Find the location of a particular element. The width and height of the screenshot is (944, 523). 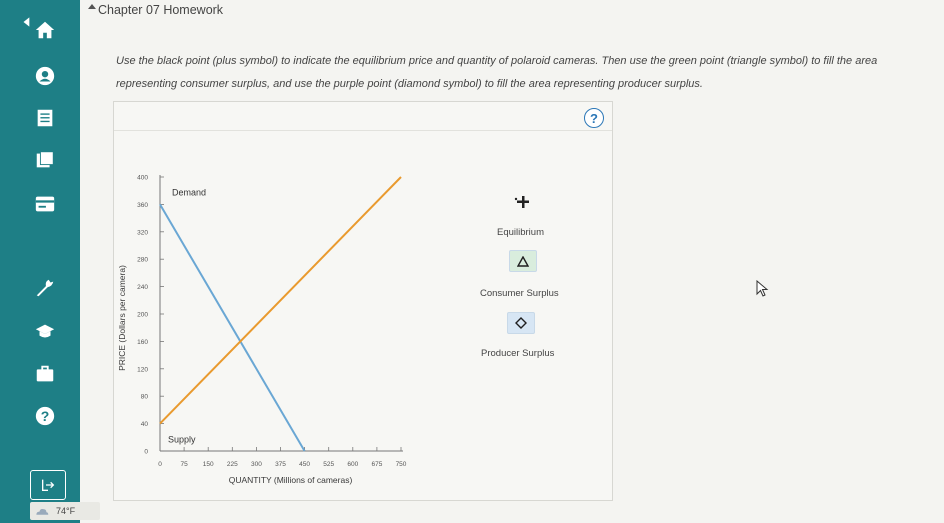

x-tick-label: 375 is located at coordinates (280, 464).